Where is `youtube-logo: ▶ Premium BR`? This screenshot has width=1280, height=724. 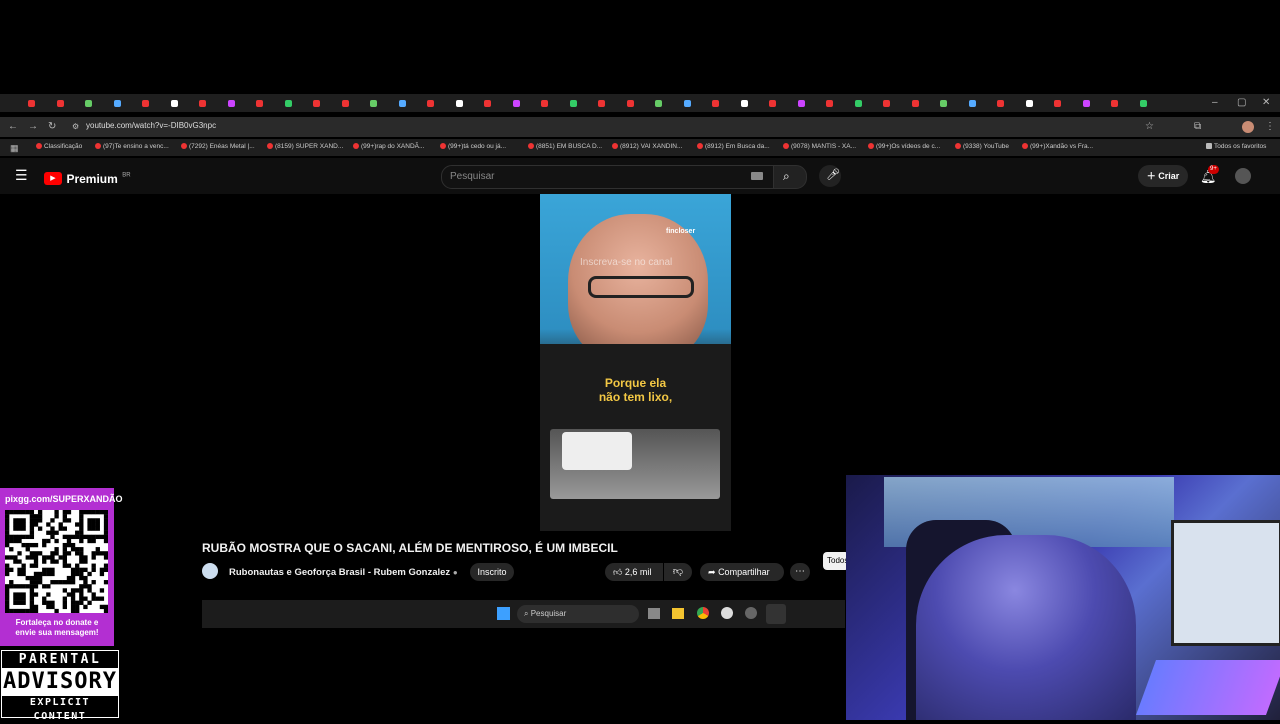
youtube-logo: ▶ Premium BR is located at coordinates (87, 179).